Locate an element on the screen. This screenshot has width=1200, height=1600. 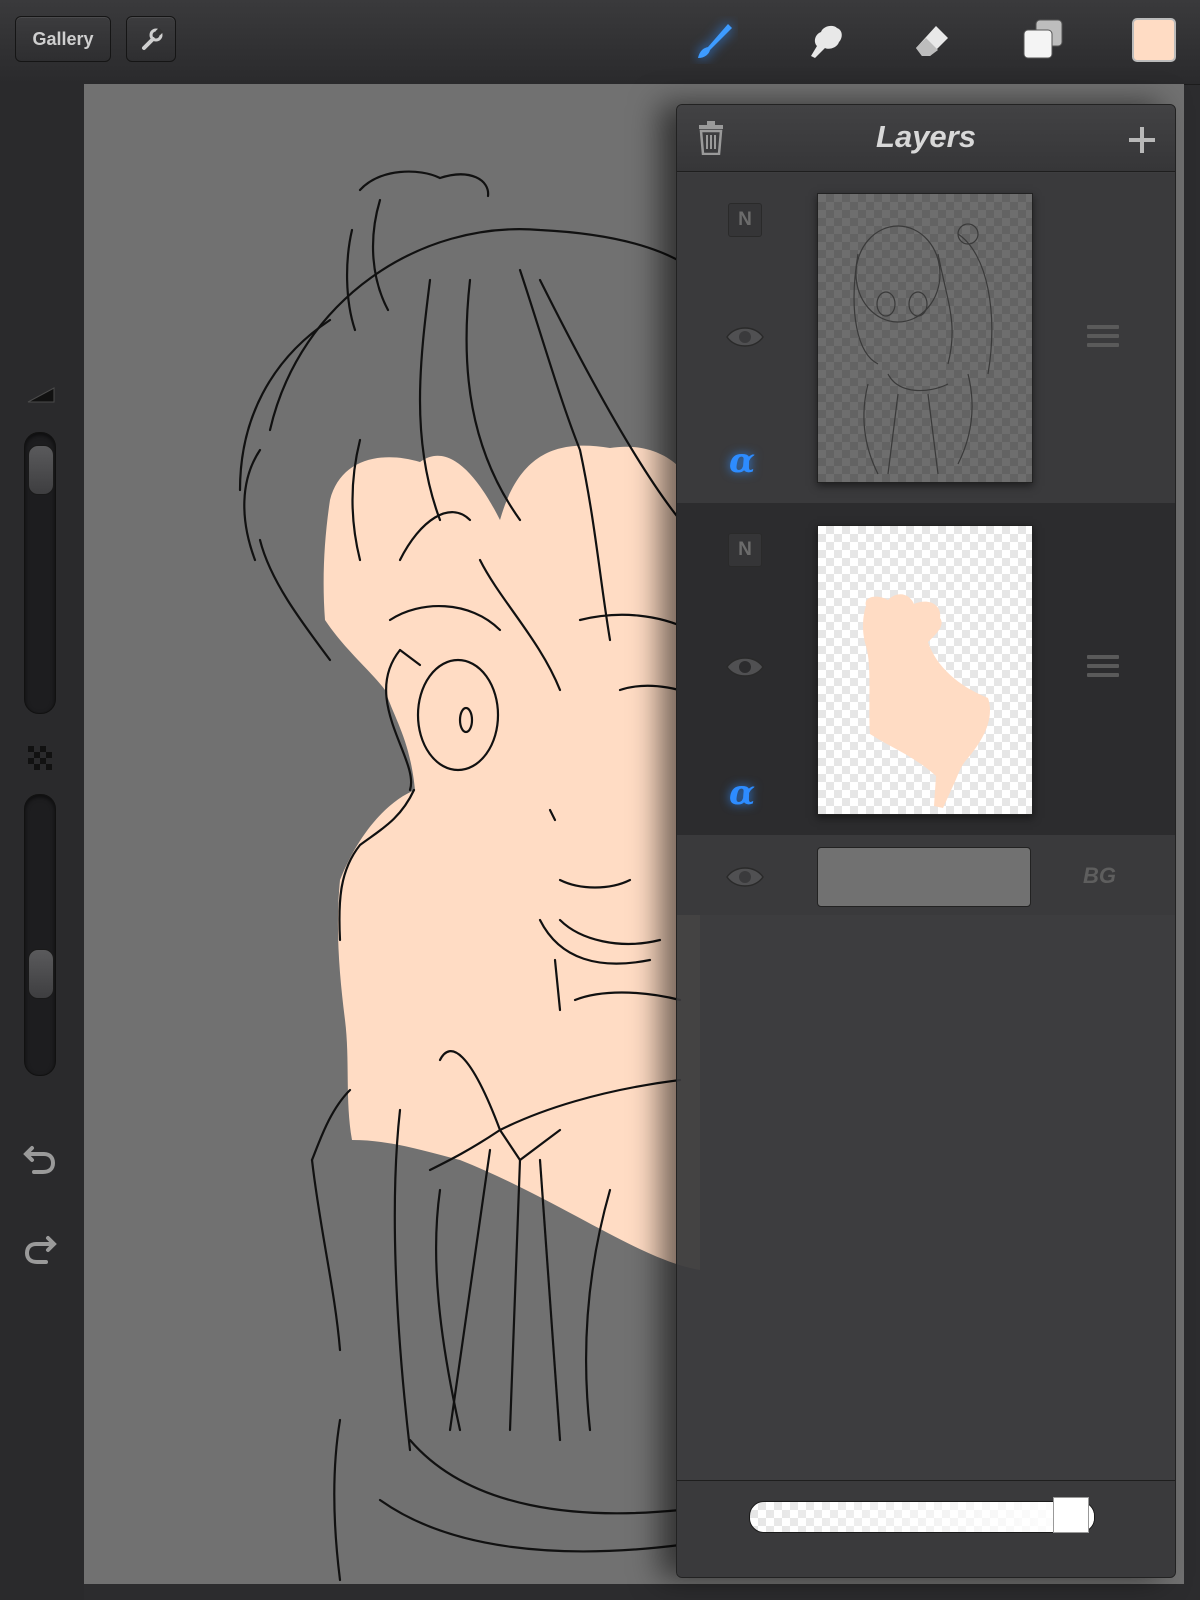
layer-opacity-bar is located at coordinates (926, 1528).